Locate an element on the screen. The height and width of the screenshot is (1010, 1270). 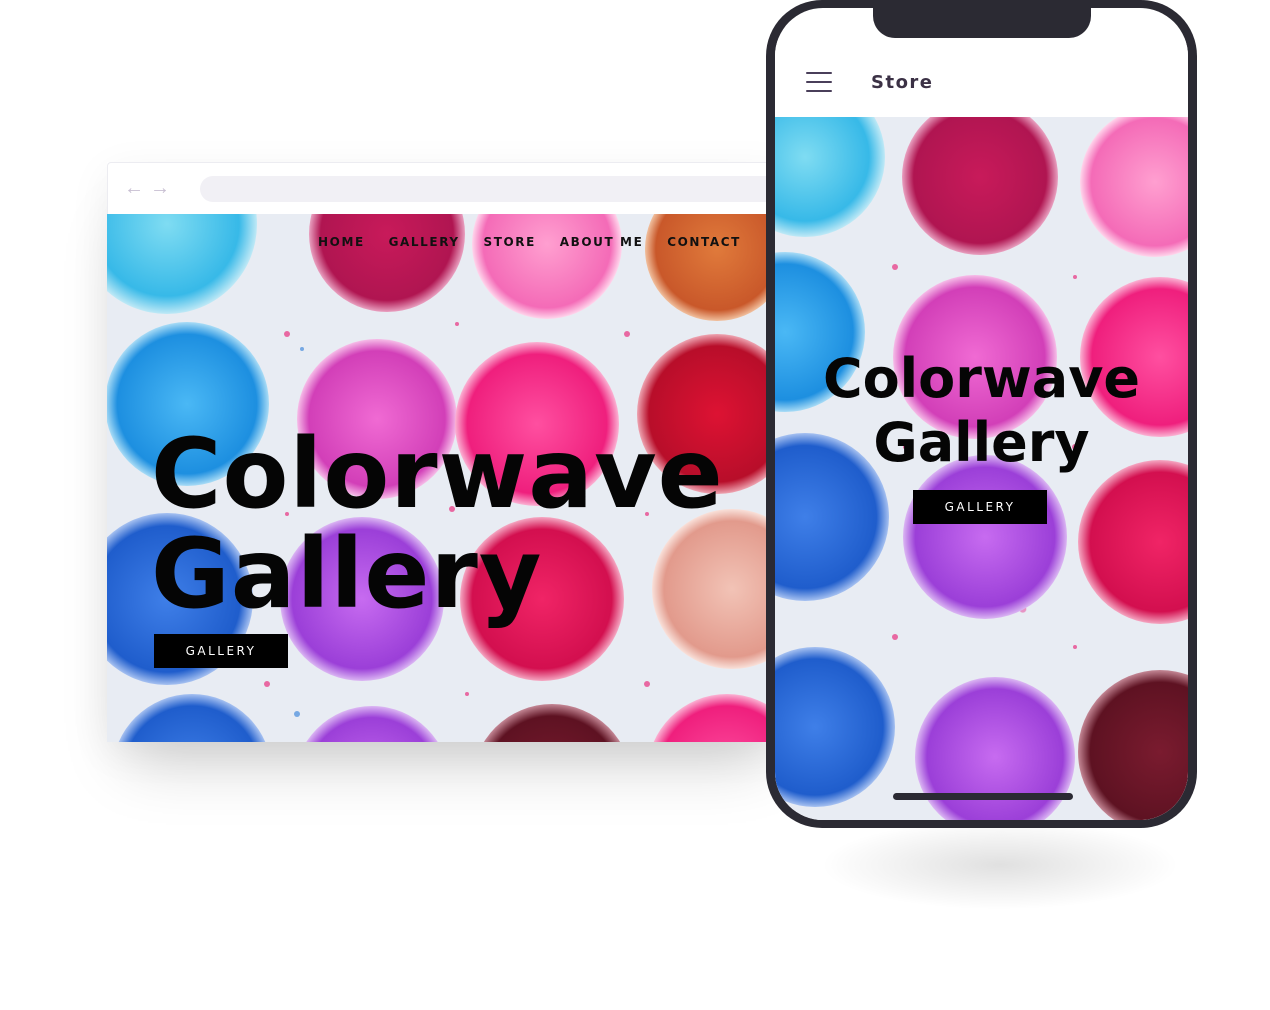
hamburger-menu-icon is located at coordinates (819, 82).